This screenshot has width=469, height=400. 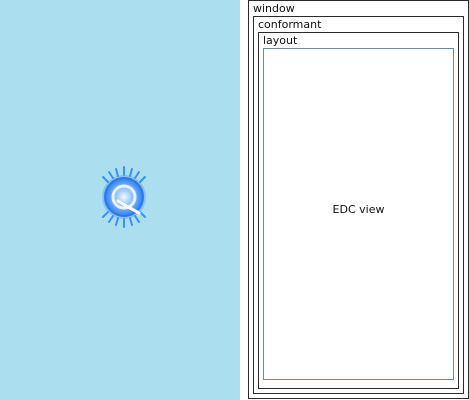 I want to click on edc-view-label: EDC view, so click(x=358, y=209).